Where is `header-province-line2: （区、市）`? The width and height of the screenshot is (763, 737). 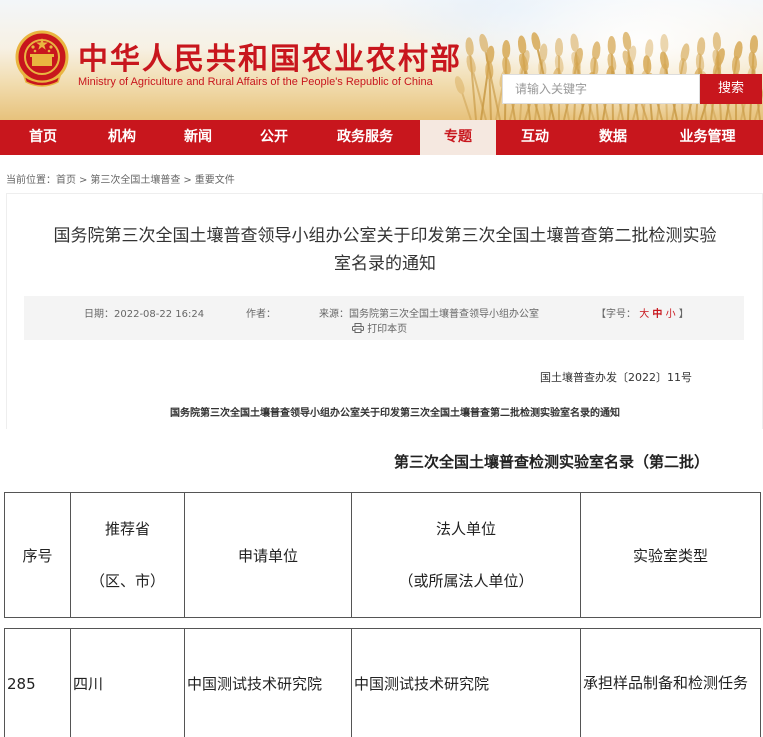
header-province-line2: （区、市） is located at coordinates (127, 581).